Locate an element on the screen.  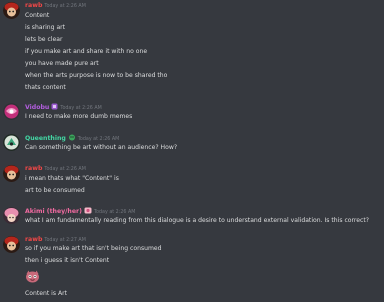
message-text: if you make art and share it with no one is located at coordinates (86, 51).